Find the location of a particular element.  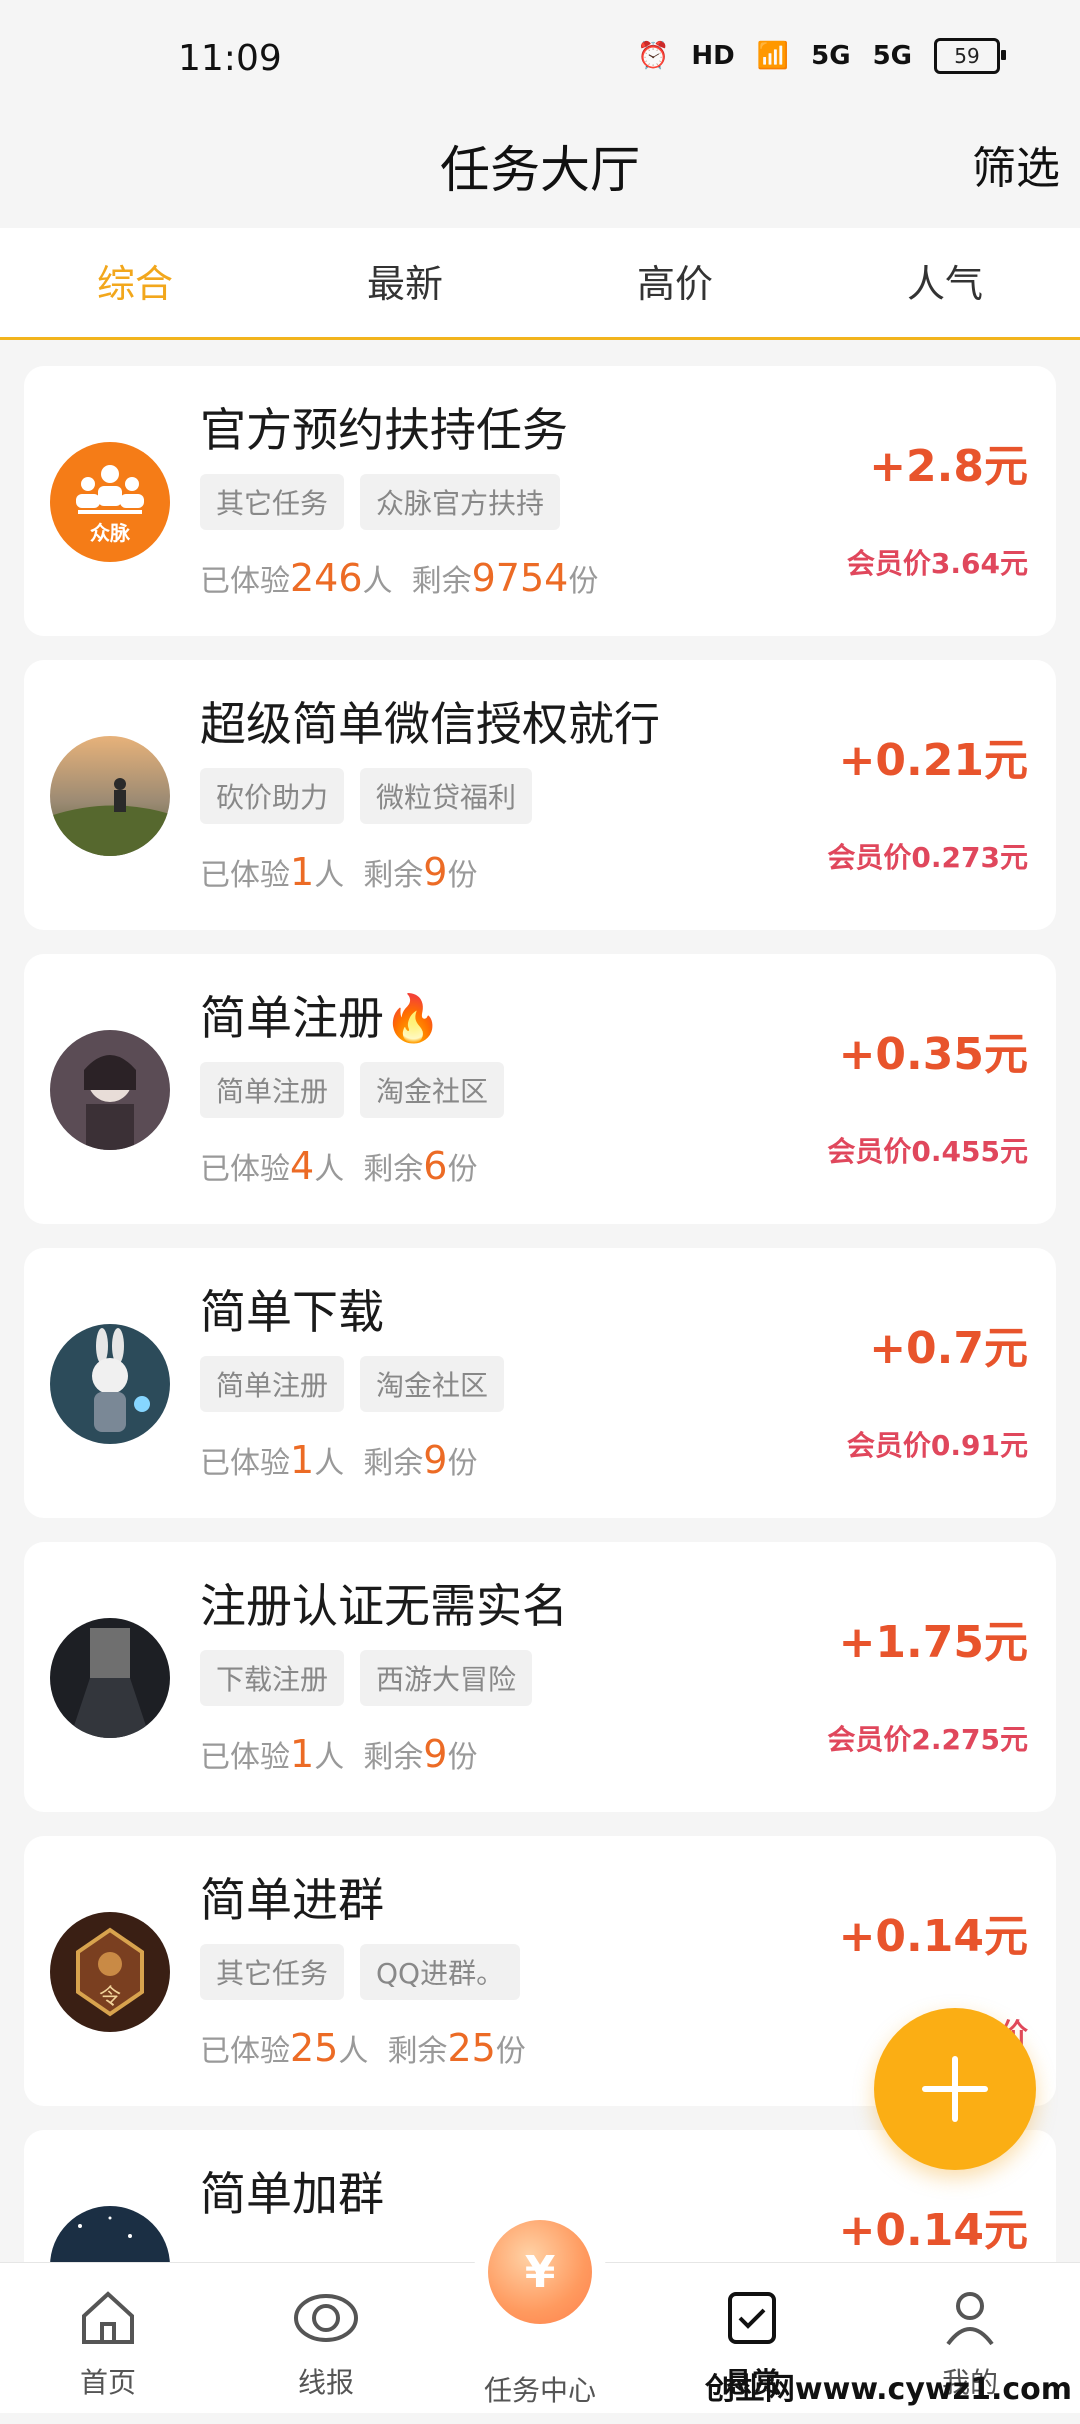

nav-task-center-label: 任务中心 is located at coordinates (539, 2390).